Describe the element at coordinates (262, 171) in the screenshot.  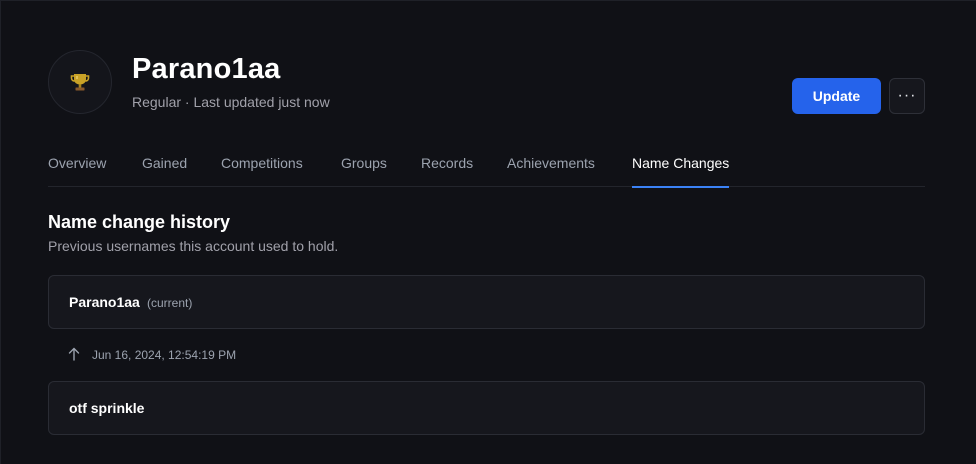
I see `tab-competitions: Competitions` at that location.